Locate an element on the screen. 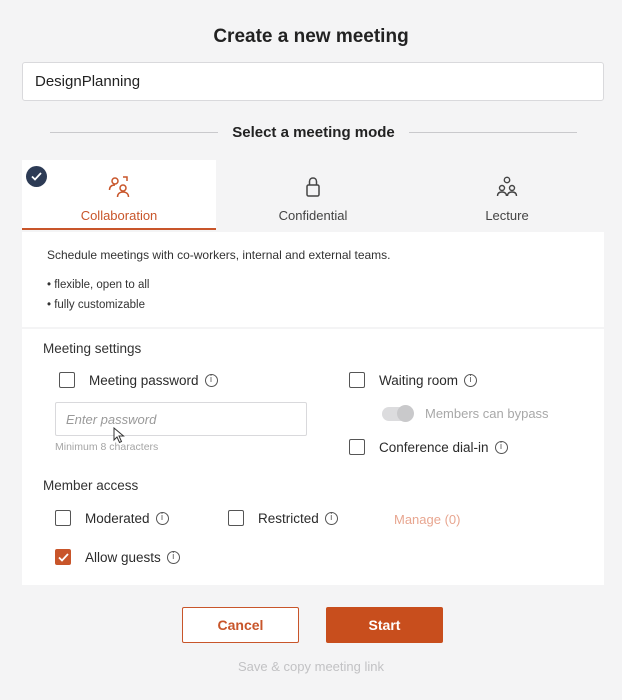 The image size is (622, 700). members-bypass-toggle is located at coordinates (398, 413).